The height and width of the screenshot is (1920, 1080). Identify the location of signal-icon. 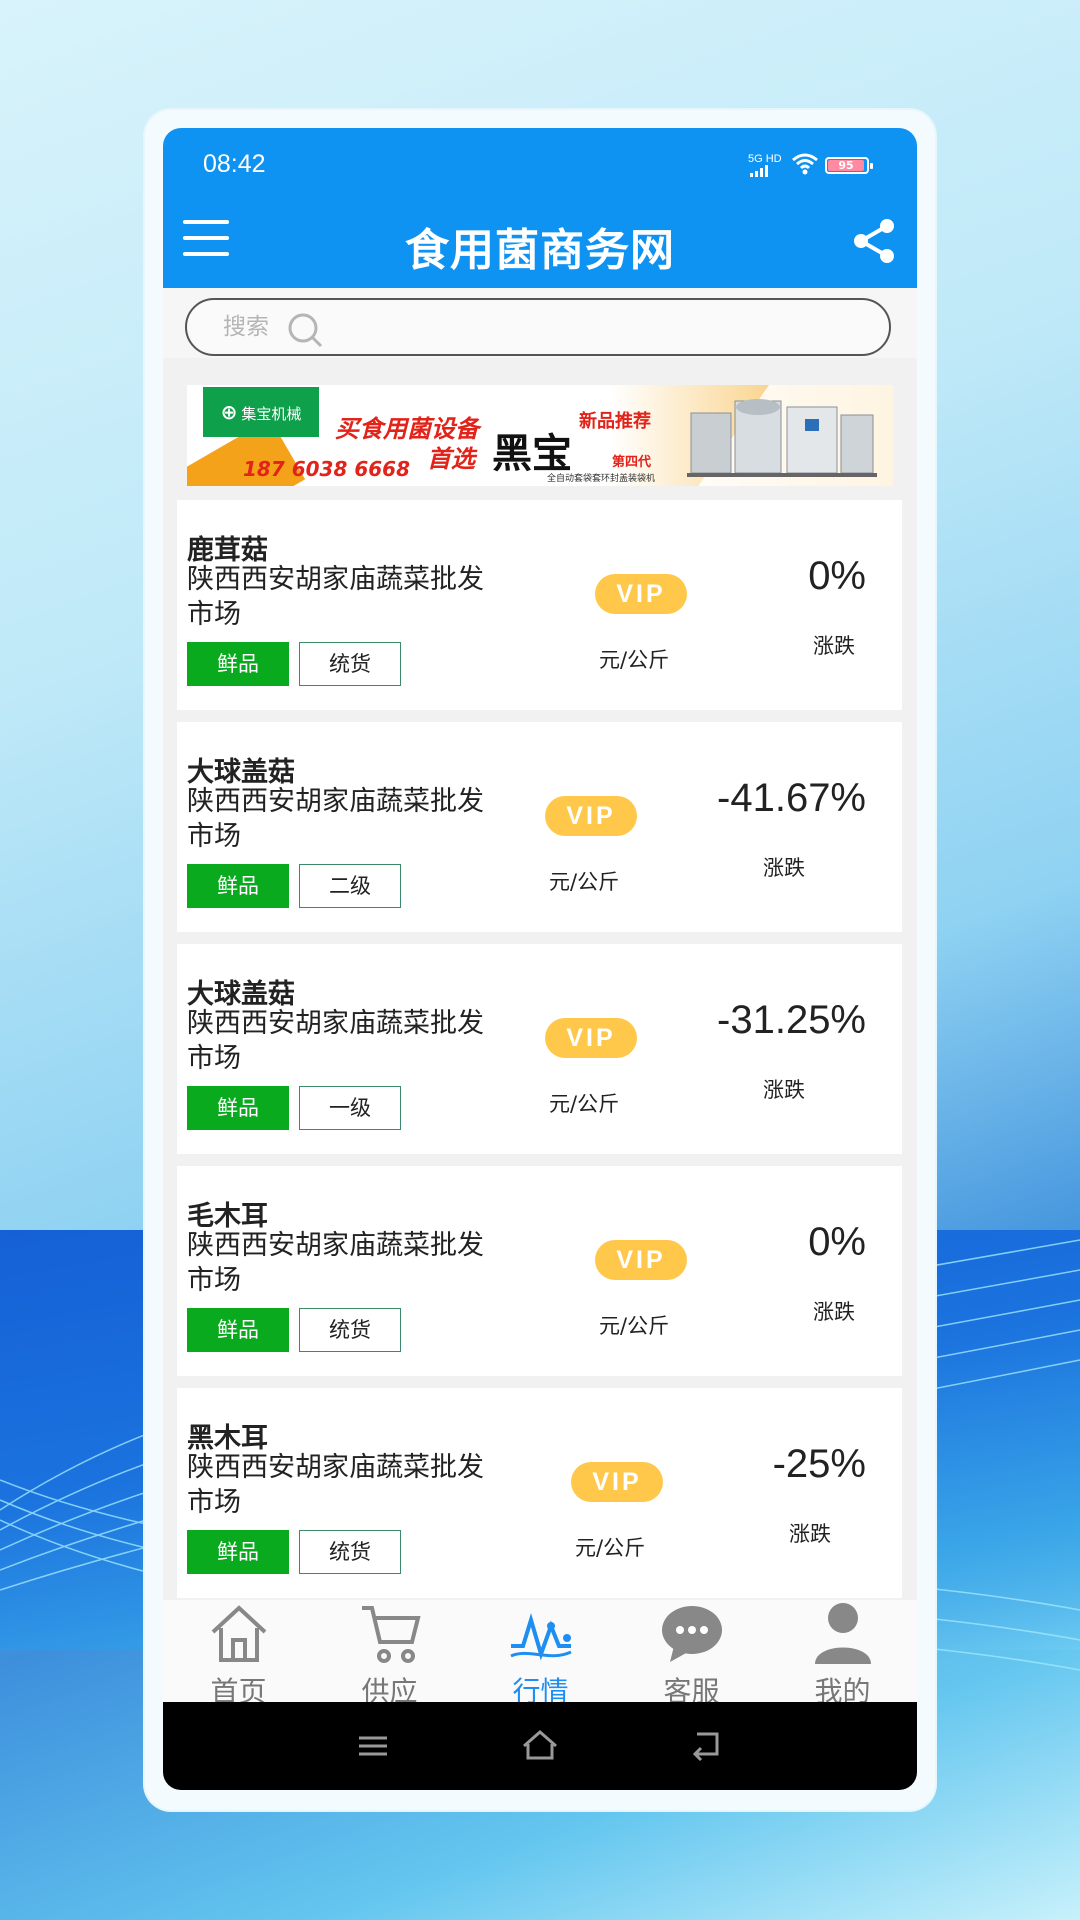
(759, 171).